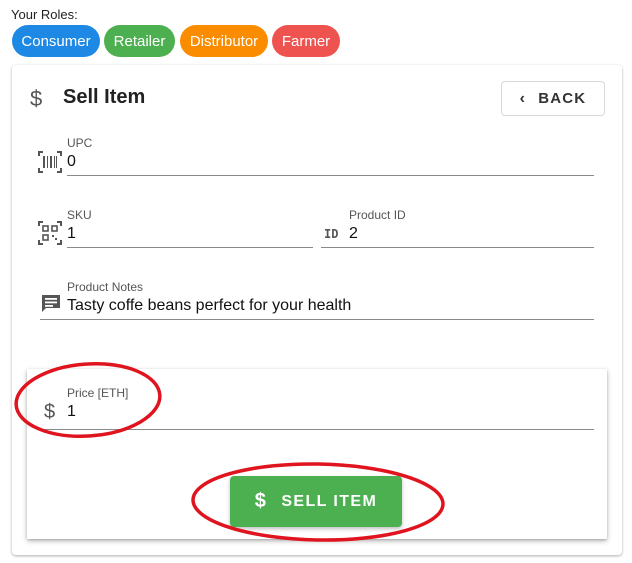  I want to click on role-chip-label: Distributor, so click(224, 41).